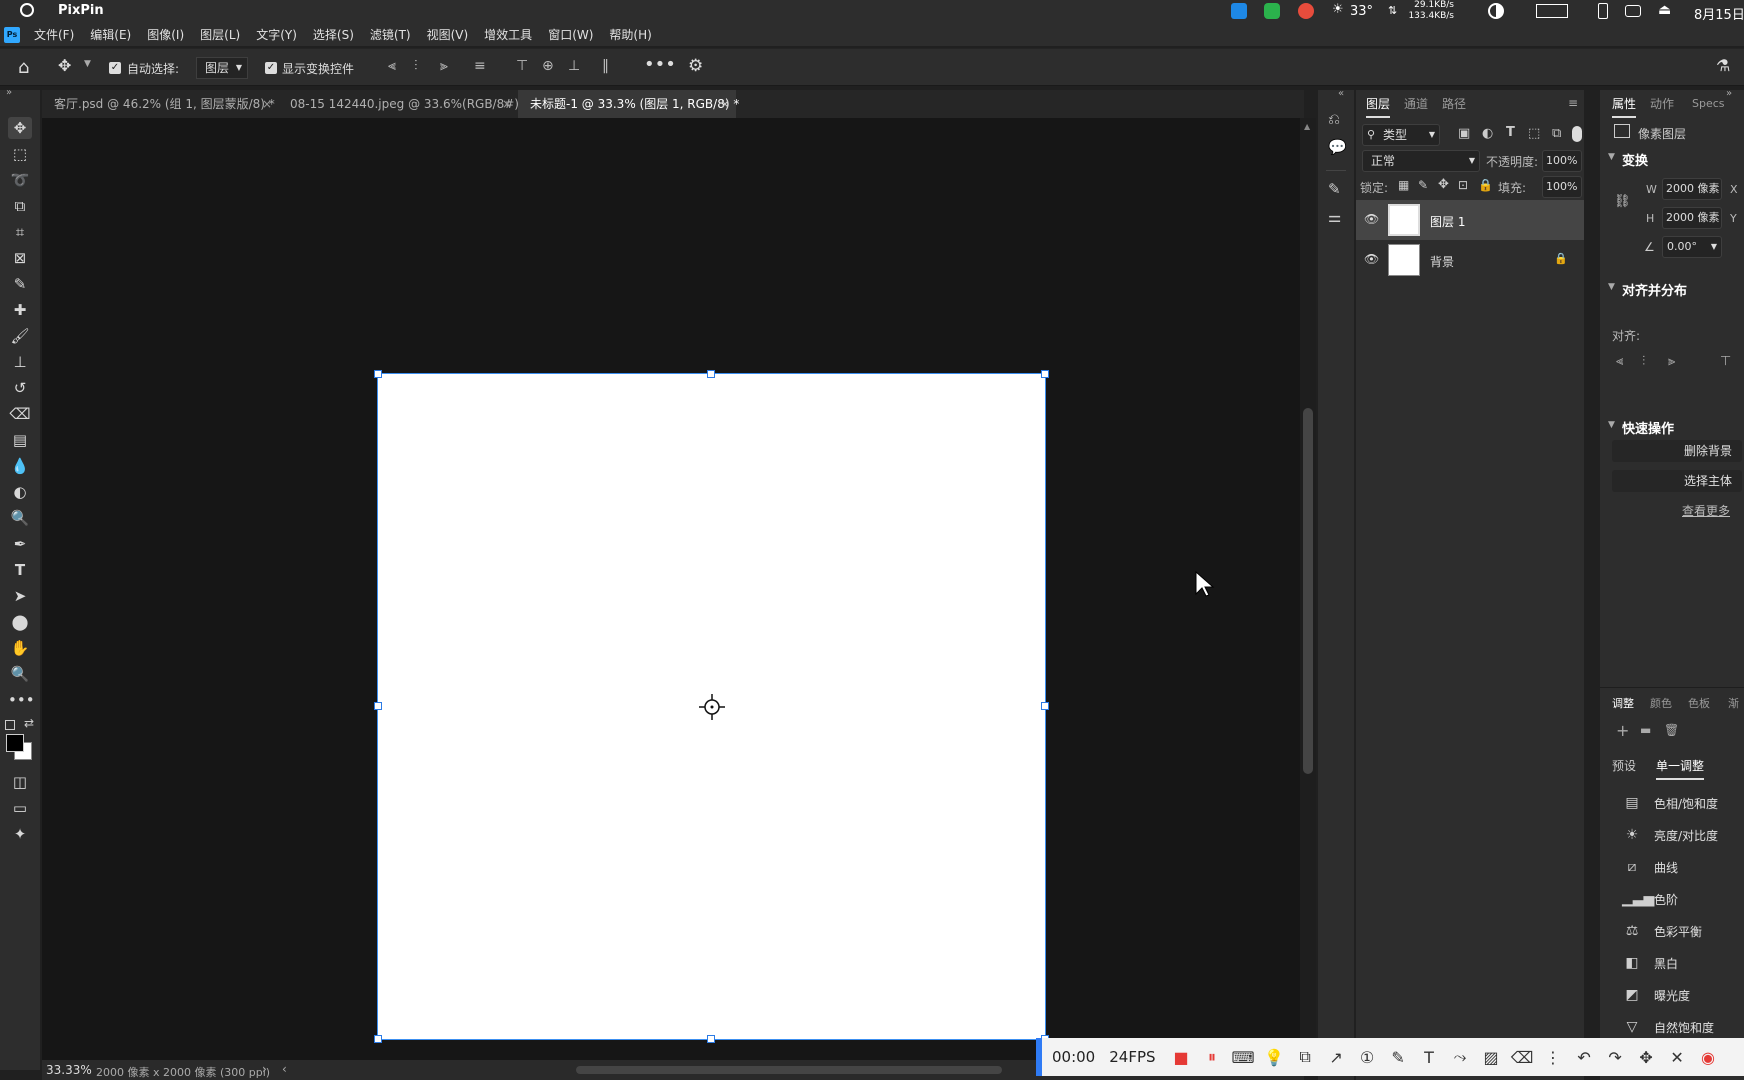 The height and width of the screenshot is (1080, 1744). Describe the element at coordinates (1729, 93) in the screenshot. I see `collapse-arrows-icon: »` at that location.